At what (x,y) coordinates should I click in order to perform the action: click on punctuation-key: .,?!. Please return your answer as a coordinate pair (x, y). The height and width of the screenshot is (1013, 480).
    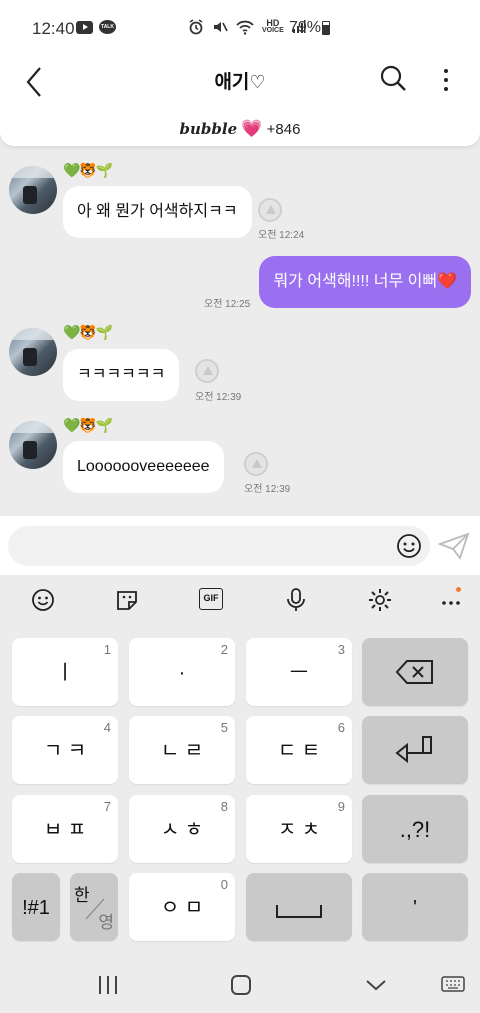
    Looking at the image, I should click on (415, 829).